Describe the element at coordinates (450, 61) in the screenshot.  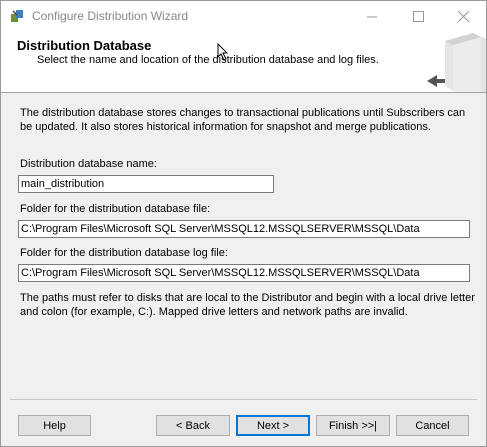
I see `server-graphic-icon` at that location.